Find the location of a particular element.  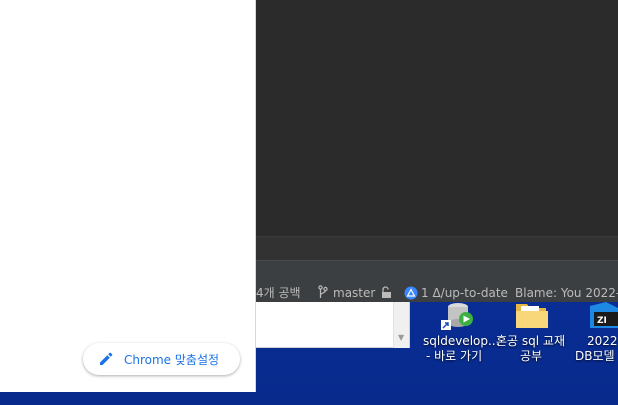

read-only-toggle is located at coordinates (386, 293).